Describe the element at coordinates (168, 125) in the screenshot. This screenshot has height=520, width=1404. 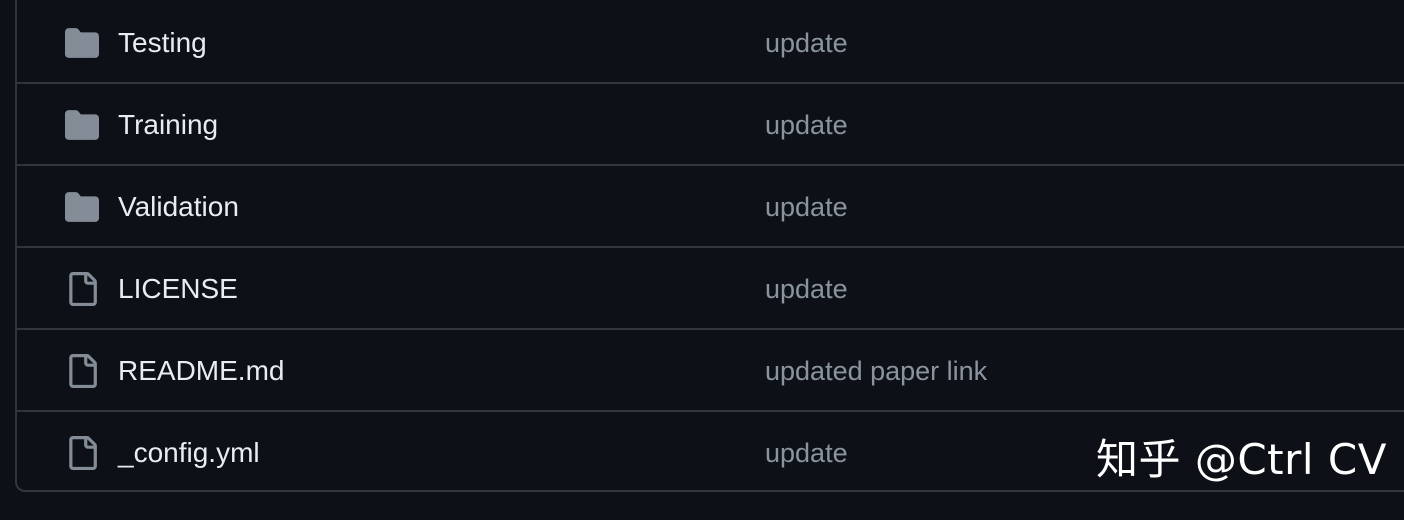
I see `file-name-link: Training` at that location.